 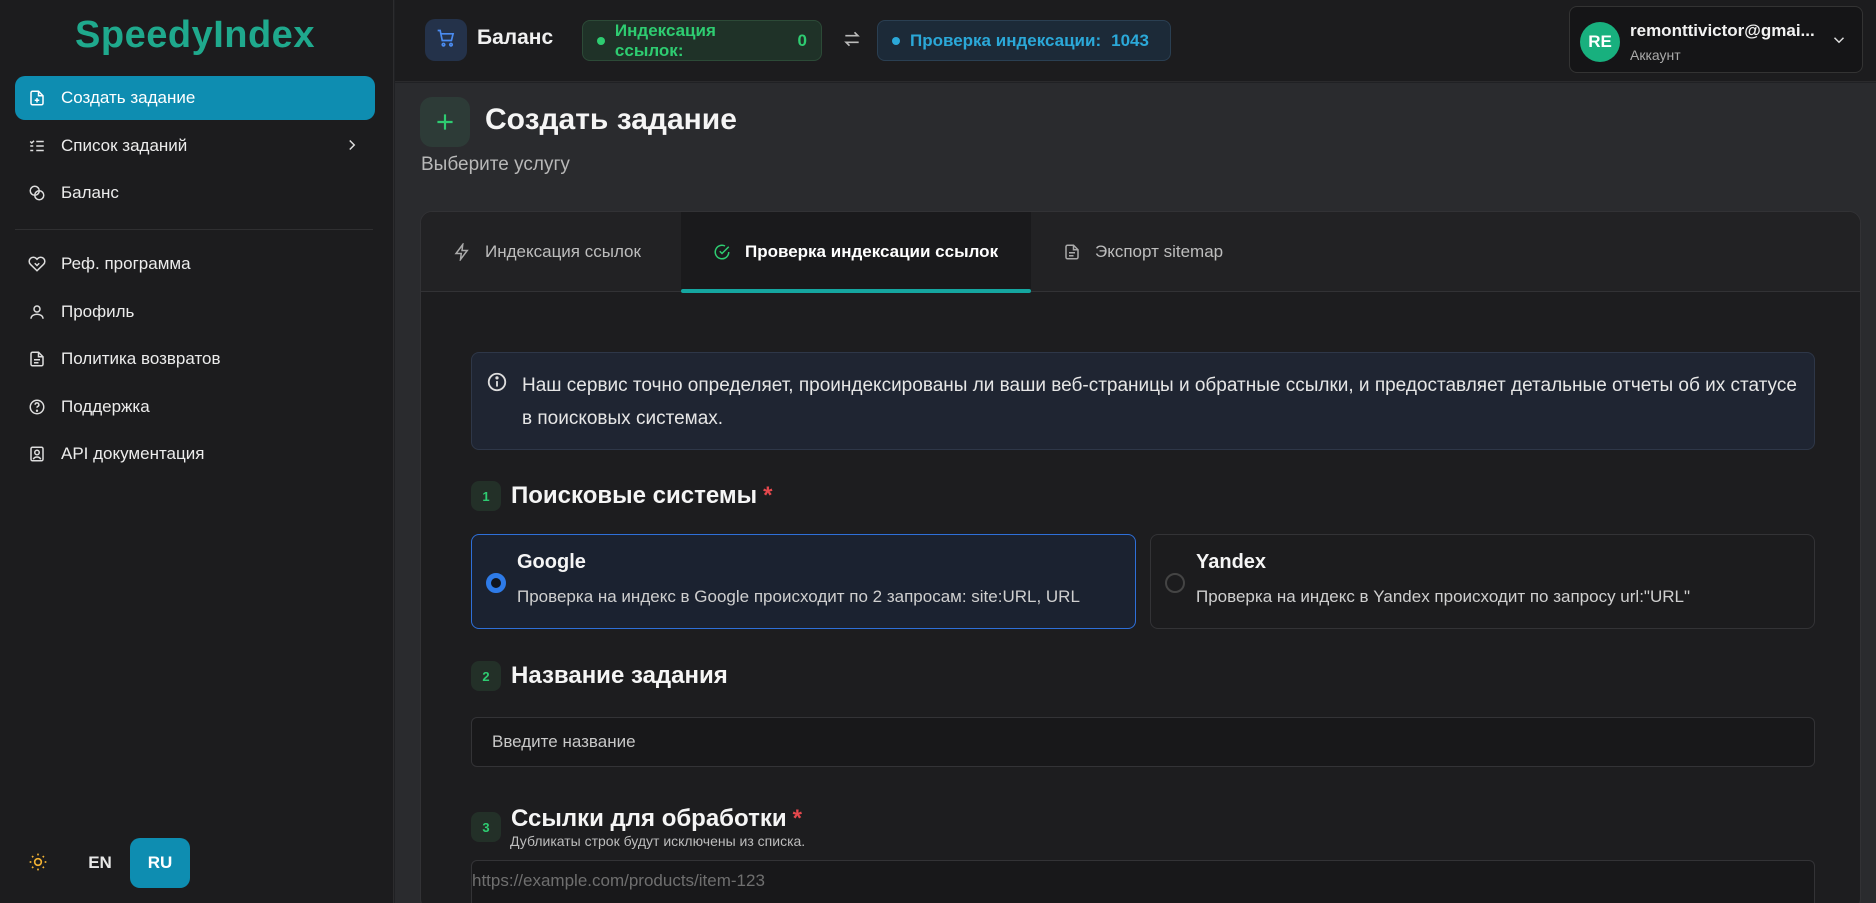 What do you see at coordinates (352, 147) in the screenshot?
I see `chevron-right-icon` at bounding box center [352, 147].